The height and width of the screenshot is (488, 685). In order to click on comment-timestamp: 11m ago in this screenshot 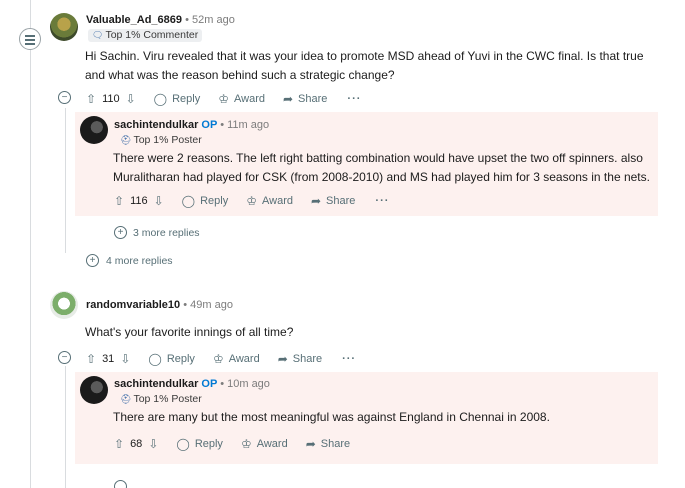, I will do `click(248, 125)`.